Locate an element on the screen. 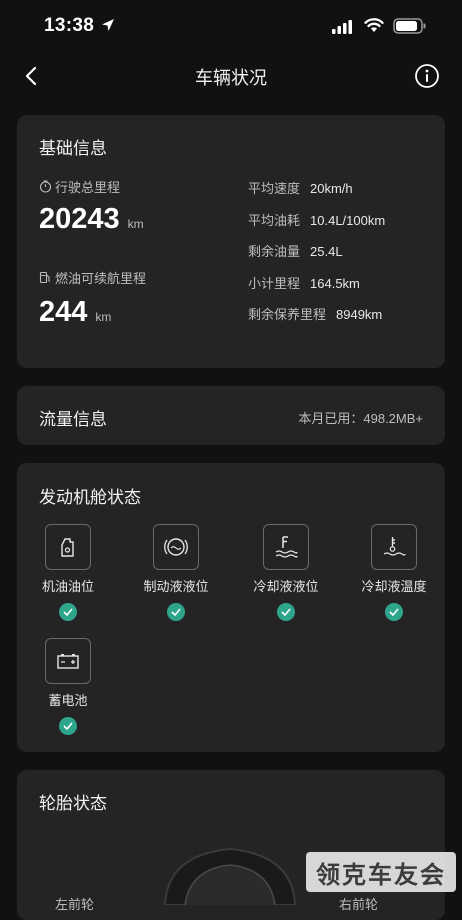 This screenshot has width=462, height=920. total-mileage-unit: km is located at coordinates (135, 224).